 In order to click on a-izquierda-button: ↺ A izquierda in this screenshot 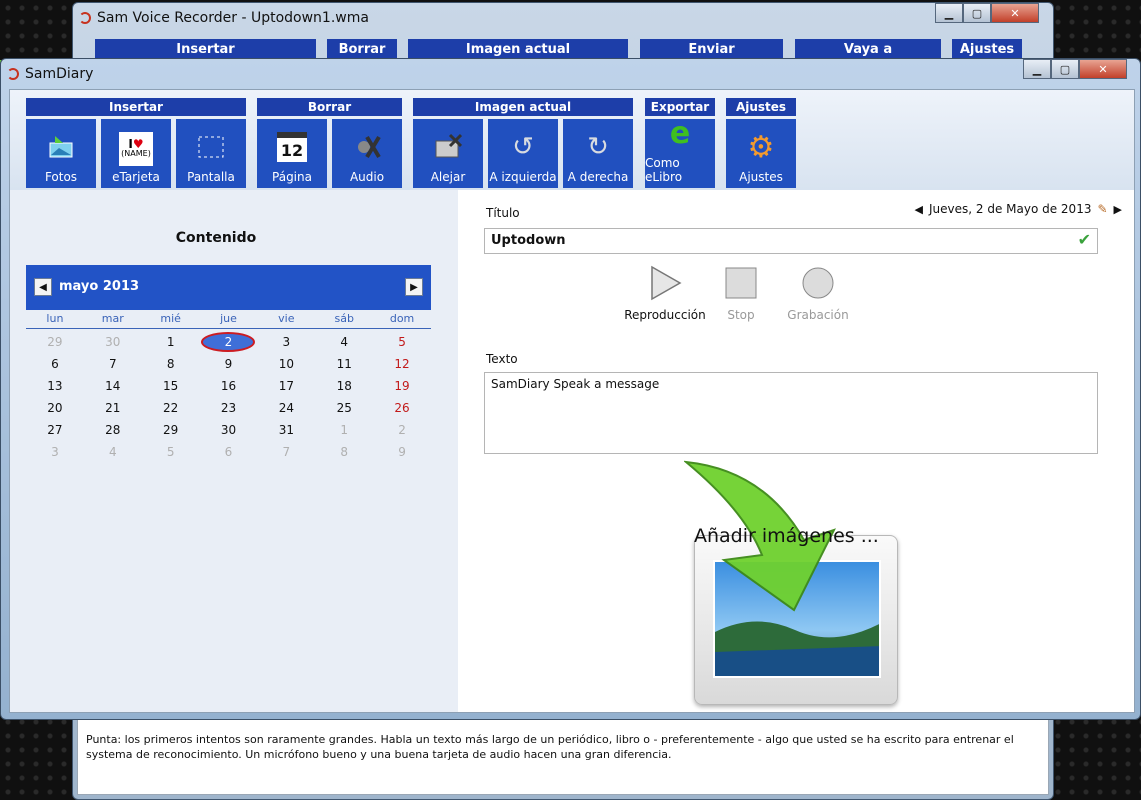, I will do `click(523, 153)`.